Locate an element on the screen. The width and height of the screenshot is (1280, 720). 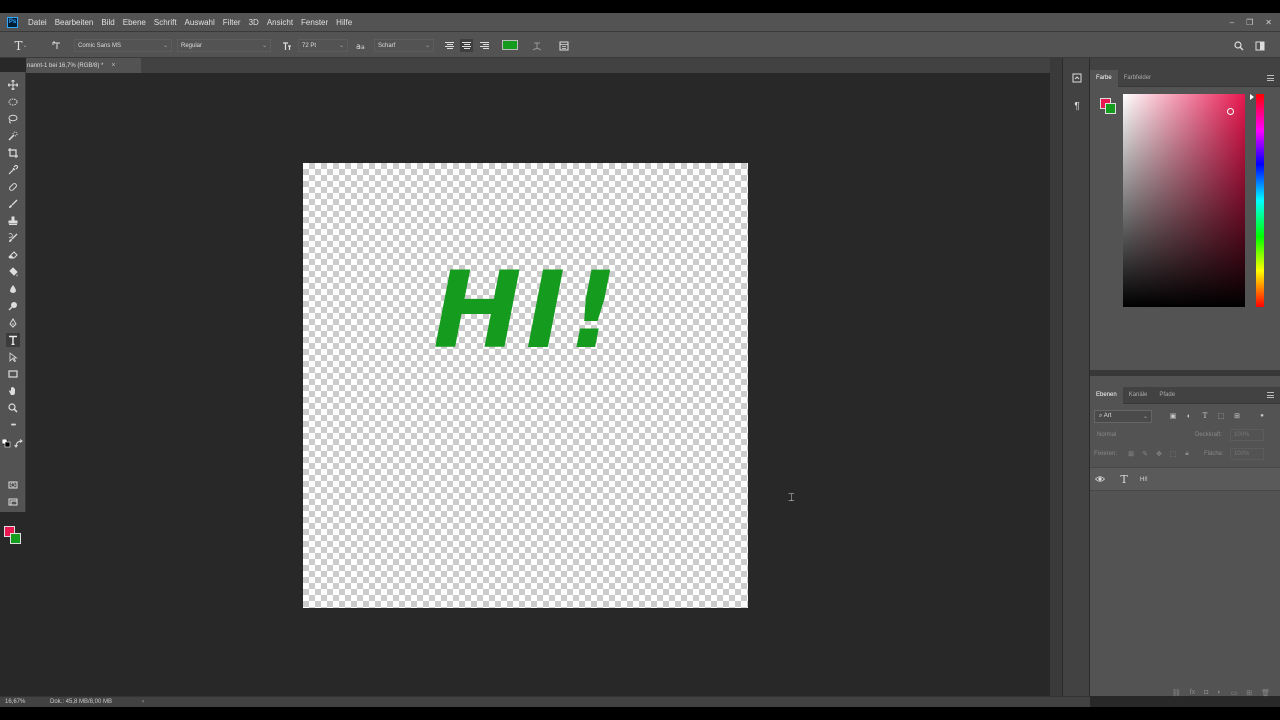
warp-text-icon is located at coordinates (536, 45).